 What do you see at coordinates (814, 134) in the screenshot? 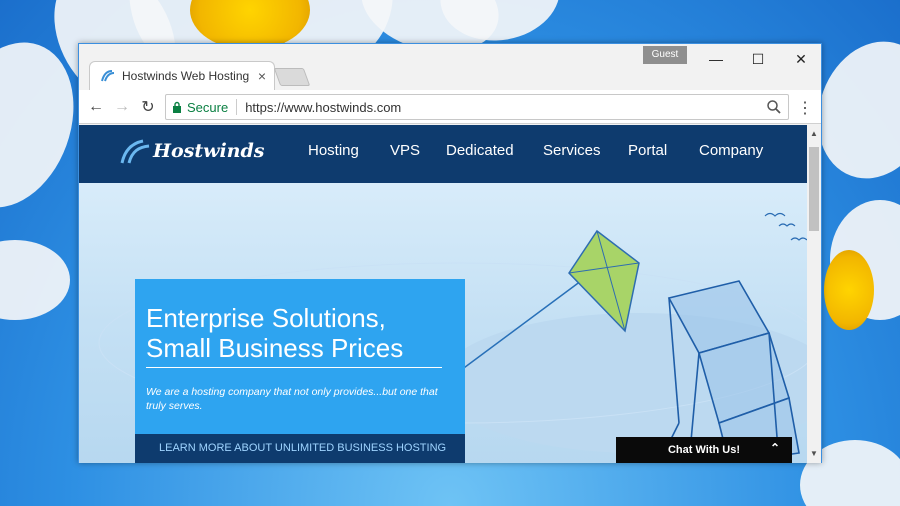
I see `scroll-up-icon: ▲` at bounding box center [814, 134].